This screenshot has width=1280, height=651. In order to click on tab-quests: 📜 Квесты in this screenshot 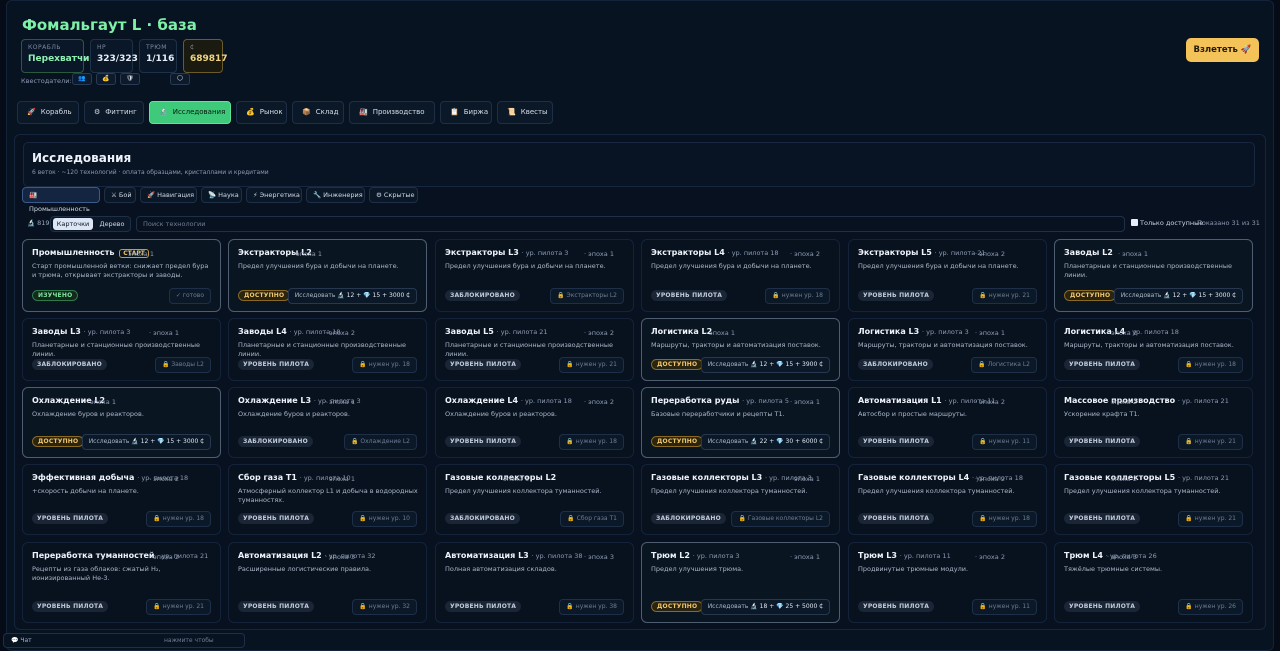, I will do `click(525, 112)`.